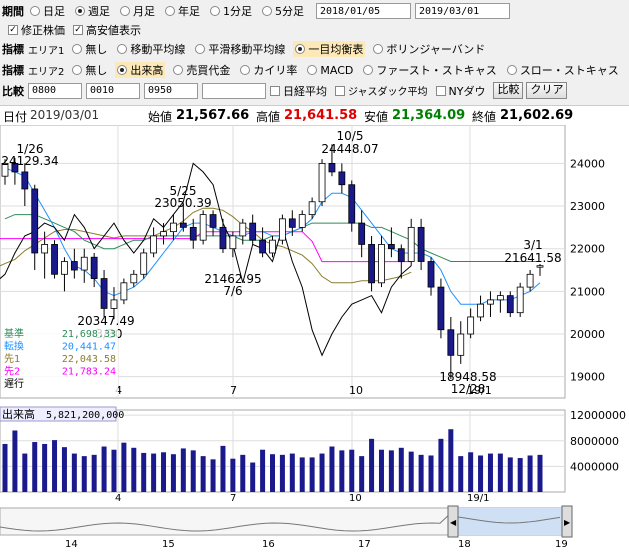 The image size is (629, 555). I want to click on open-label: 始値, so click(160, 117).